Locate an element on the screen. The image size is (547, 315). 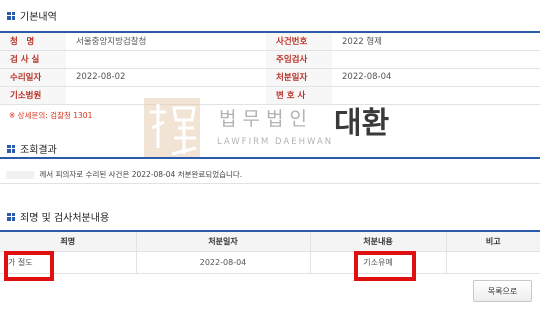
value-case-number: 2022 형제 is located at coordinates (436, 41).